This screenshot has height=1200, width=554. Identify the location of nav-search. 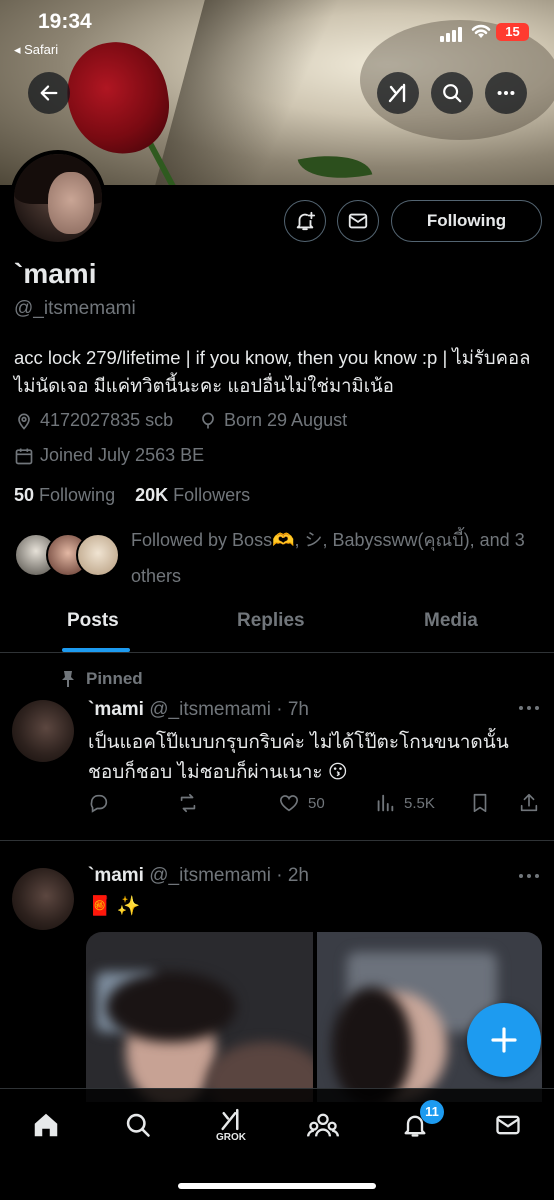
(138, 1125).